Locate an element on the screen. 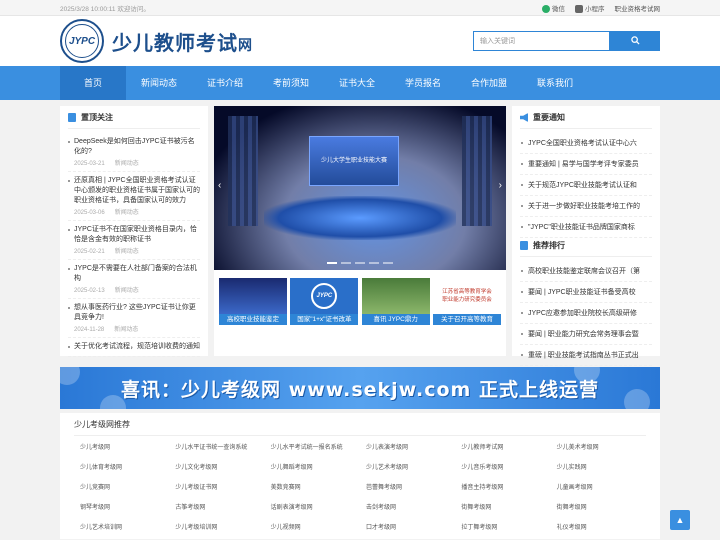 This screenshot has height=540, width=720. launch-banner: 喜讯：少儿考级网 www.sekjw.com 正式上线运营 is located at coordinates (360, 388).